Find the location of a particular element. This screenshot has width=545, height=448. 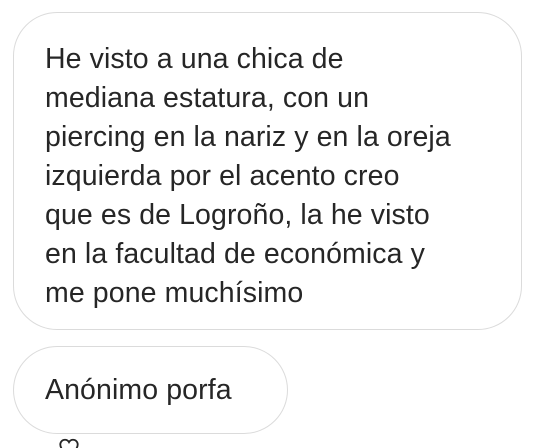

heart-outline-icon is located at coordinates (69, 442).